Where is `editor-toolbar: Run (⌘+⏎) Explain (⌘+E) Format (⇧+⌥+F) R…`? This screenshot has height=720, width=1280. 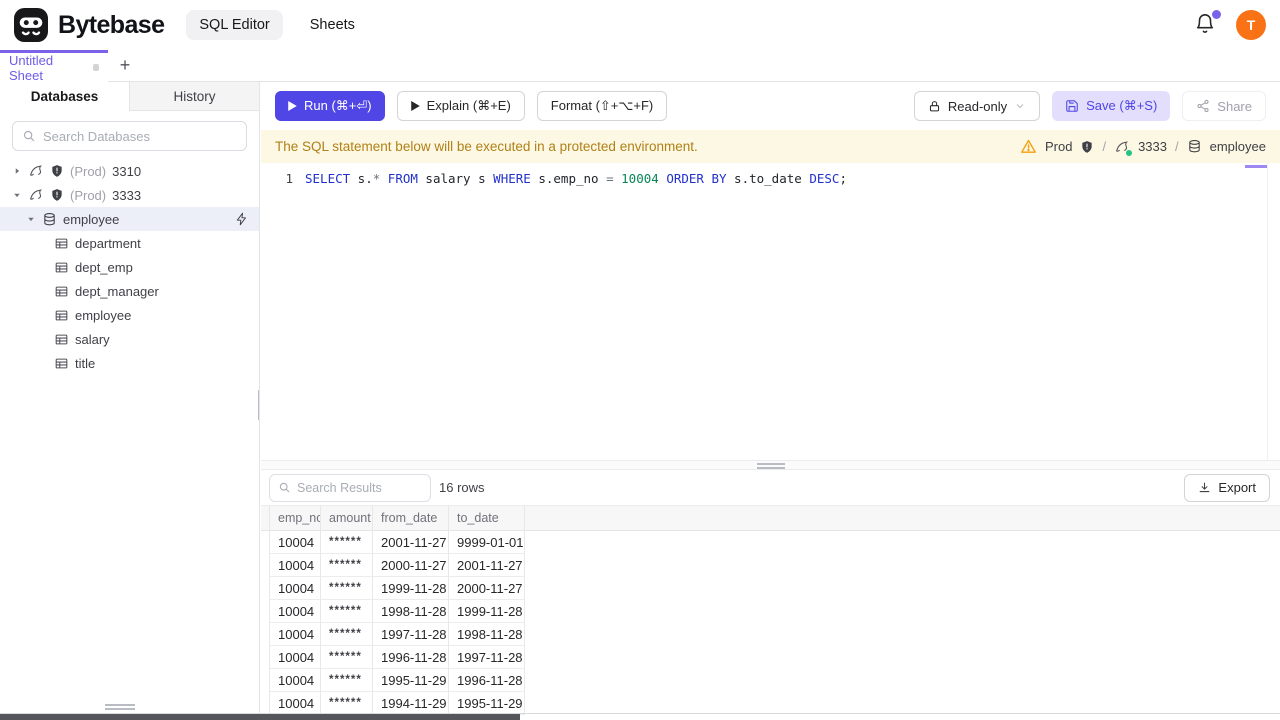
editor-toolbar: Run (⌘+⏎) Explain (⌘+E) Format (⇧+⌥+F) R… is located at coordinates (770, 106).